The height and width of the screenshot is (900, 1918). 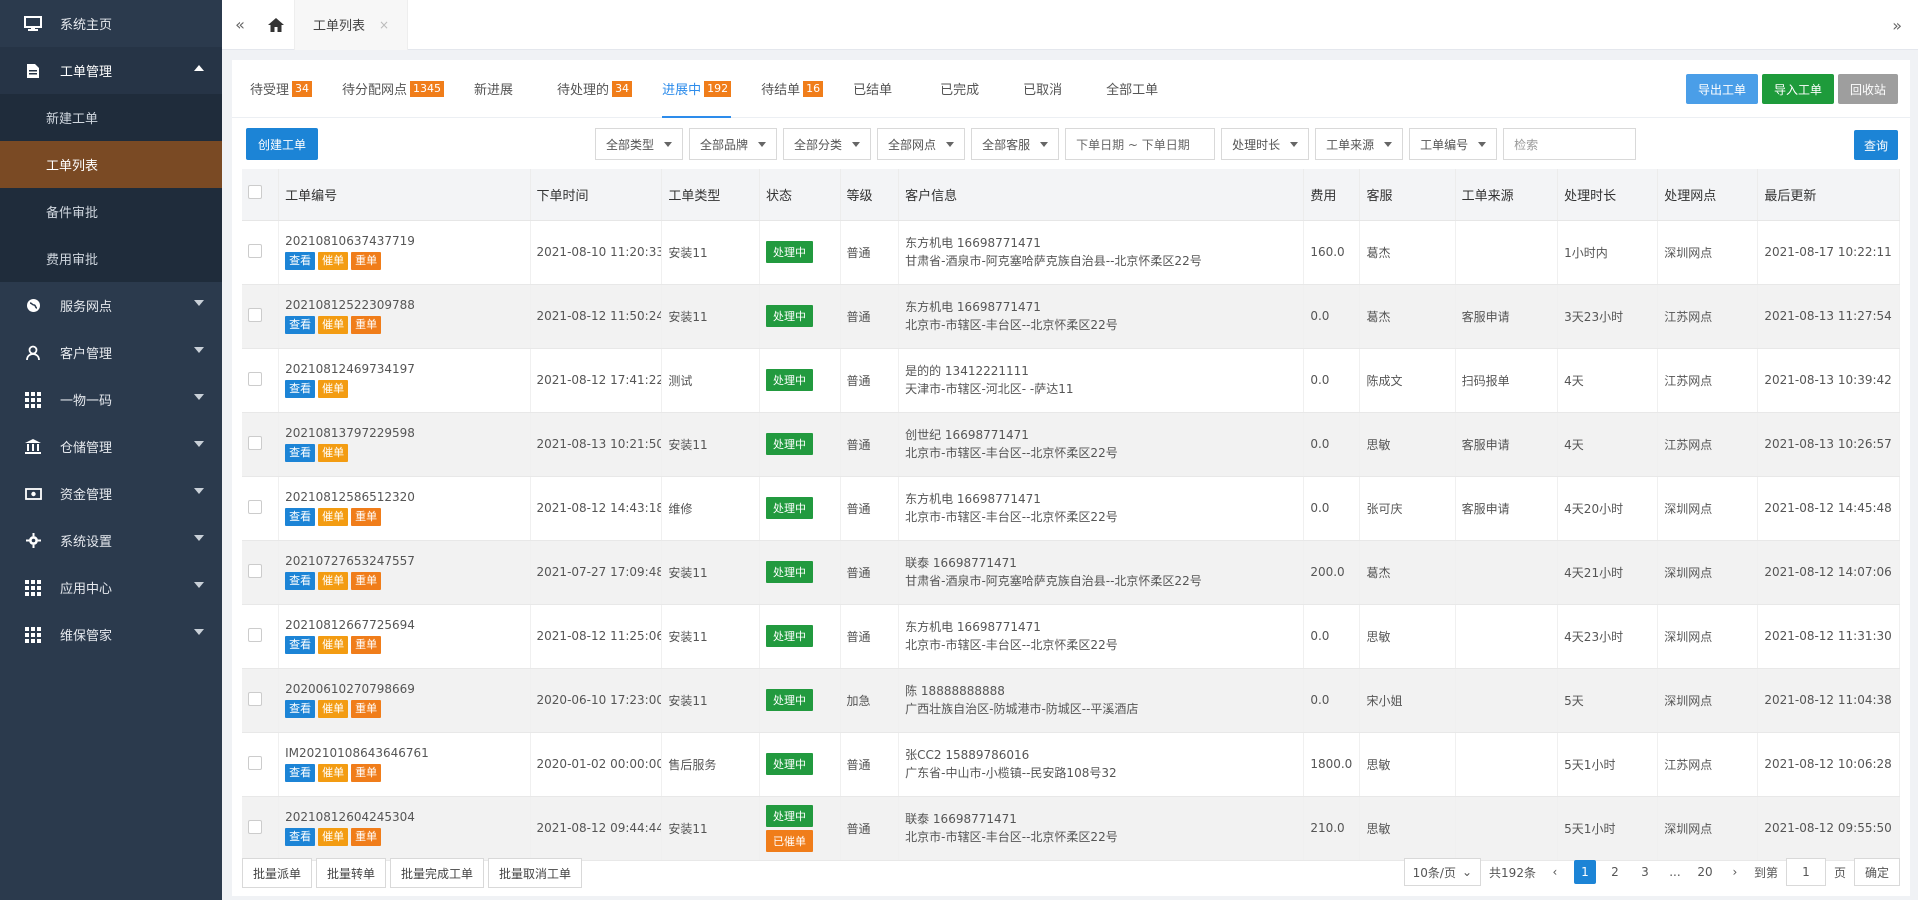 I want to click on page-20: 20, so click(x=1705, y=872).